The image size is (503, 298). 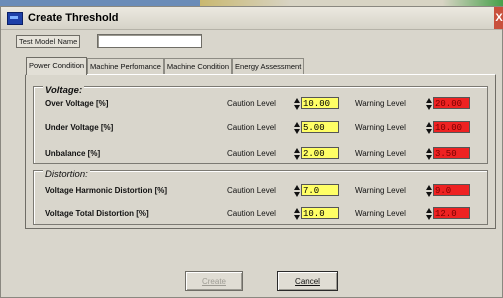 What do you see at coordinates (320, 153) in the screenshot?
I see `caution-level-input: 2.00` at bounding box center [320, 153].